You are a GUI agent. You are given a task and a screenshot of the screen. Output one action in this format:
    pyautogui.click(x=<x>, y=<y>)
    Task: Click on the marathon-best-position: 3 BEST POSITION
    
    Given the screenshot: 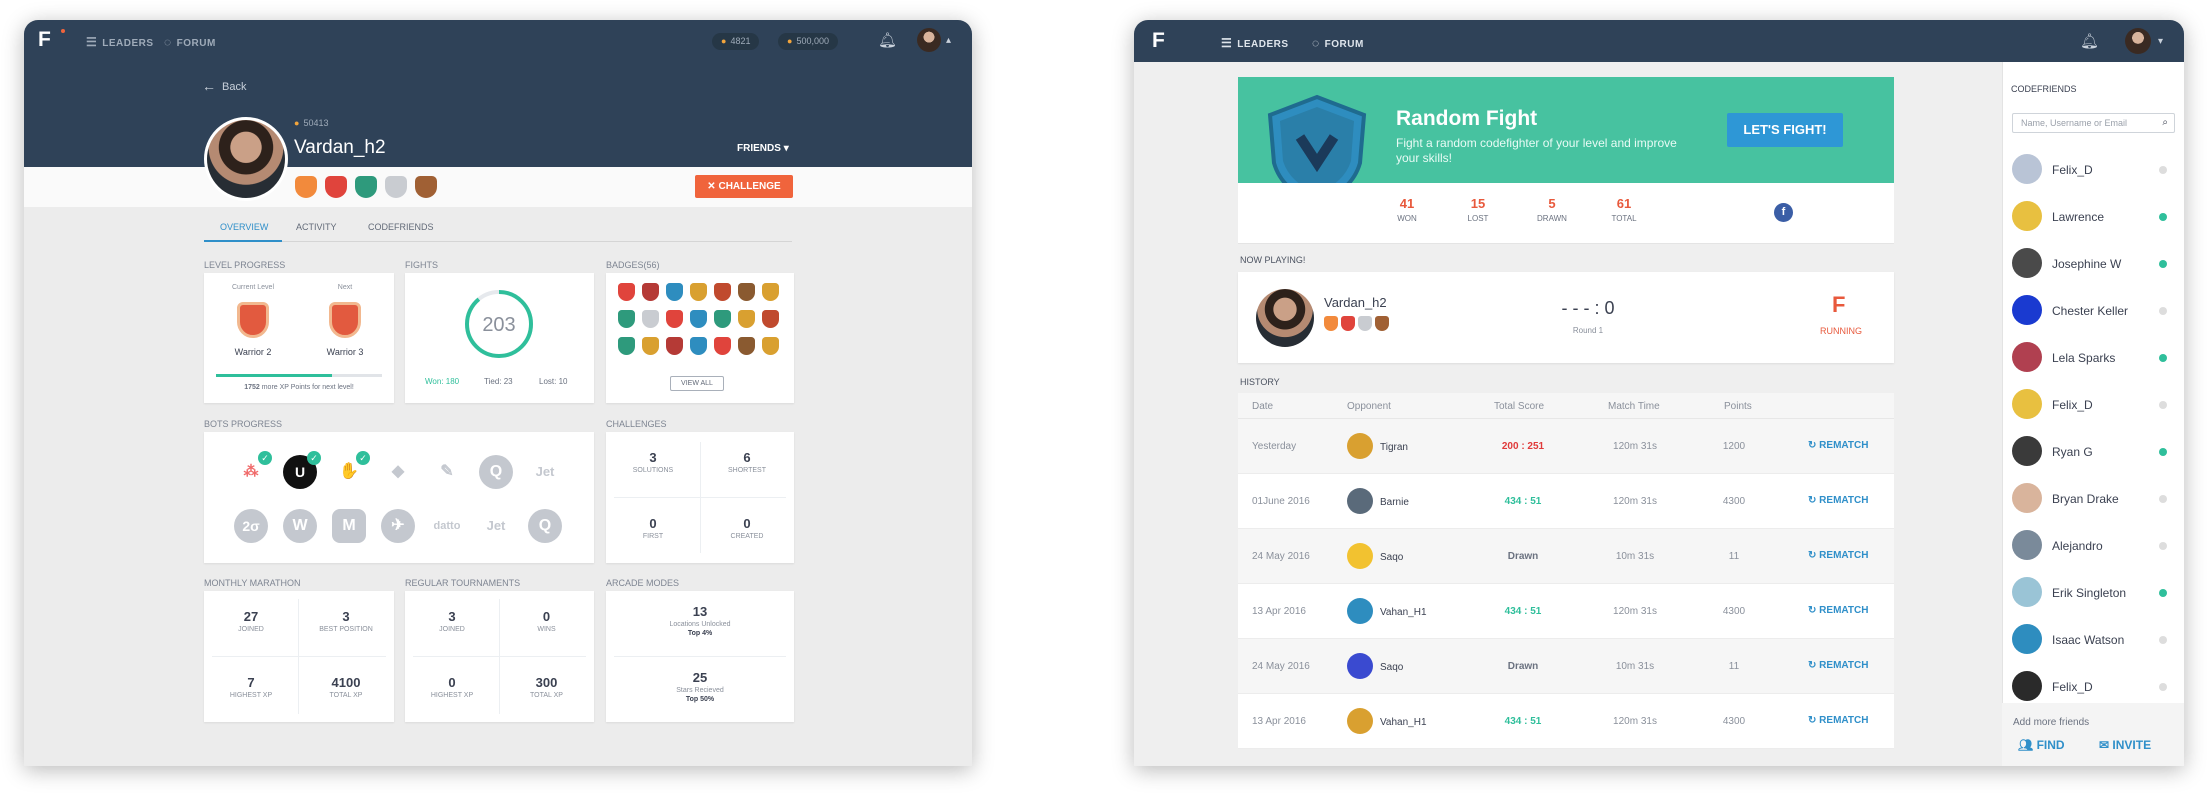 What is the action you would take?
    pyautogui.click(x=346, y=621)
    